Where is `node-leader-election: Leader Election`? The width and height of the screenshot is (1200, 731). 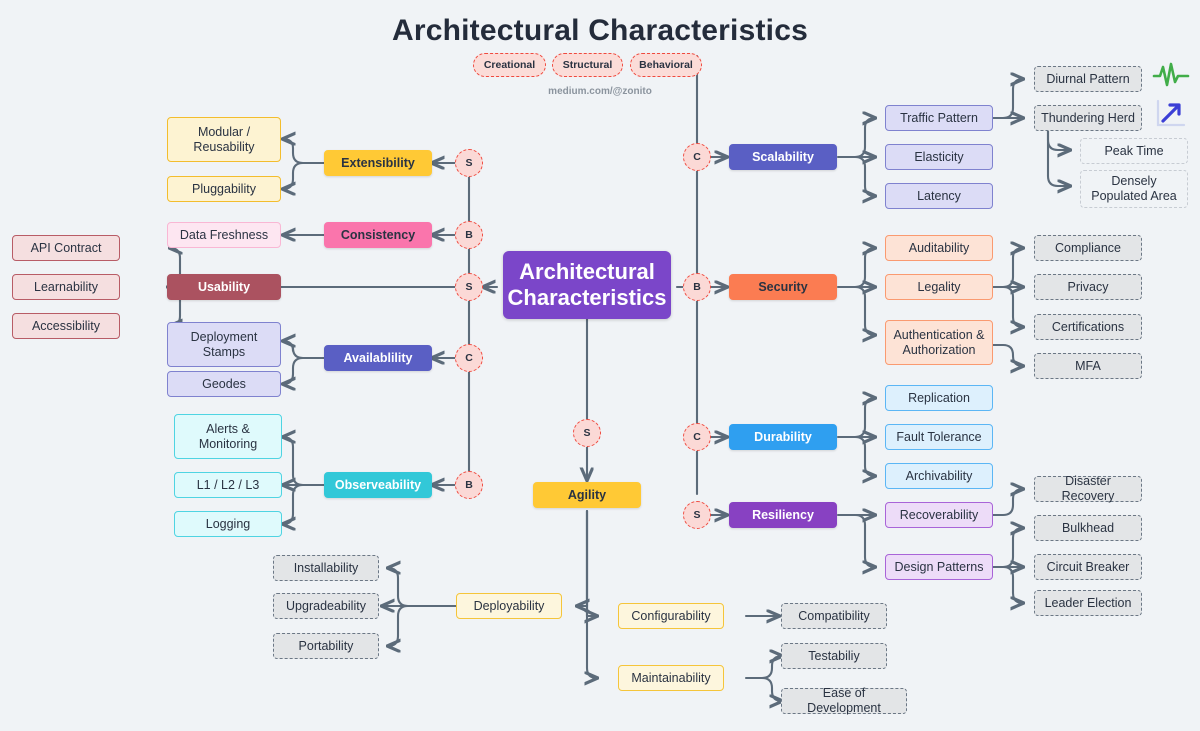
node-leader-election: Leader Election is located at coordinates (1088, 603).